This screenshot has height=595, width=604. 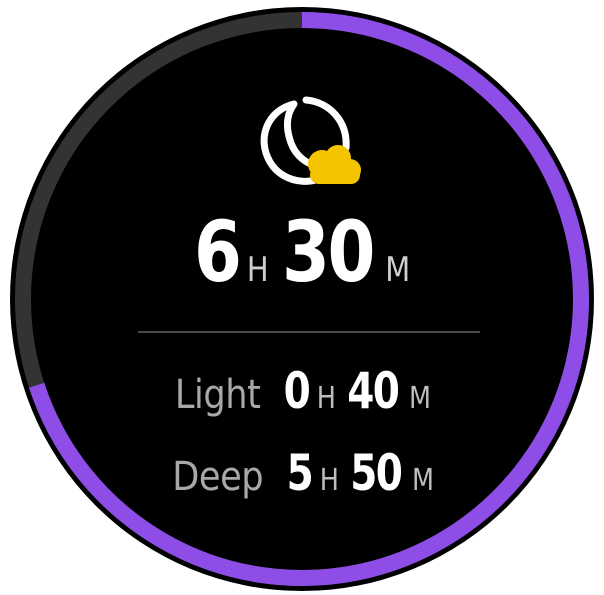 I want to click on total-minutes: 30, so click(x=328, y=252).